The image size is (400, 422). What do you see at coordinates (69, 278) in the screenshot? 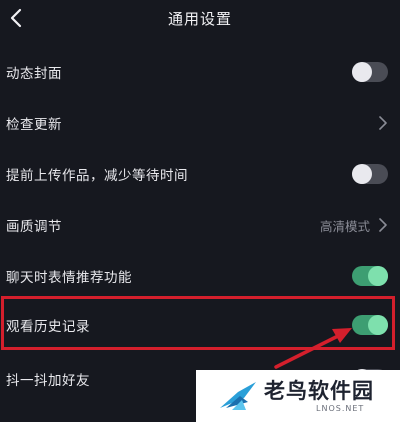
I see `setting-label: 聊天时表情推荐功能` at bounding box center [69, 278].